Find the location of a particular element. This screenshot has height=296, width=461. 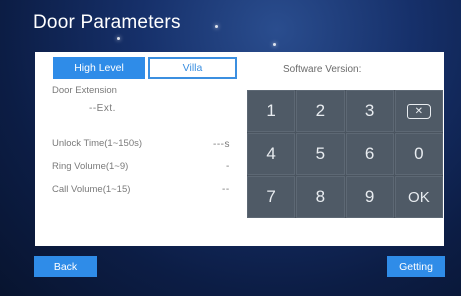

door-extension-label: Door Extension is located at coordinates (84, 90).